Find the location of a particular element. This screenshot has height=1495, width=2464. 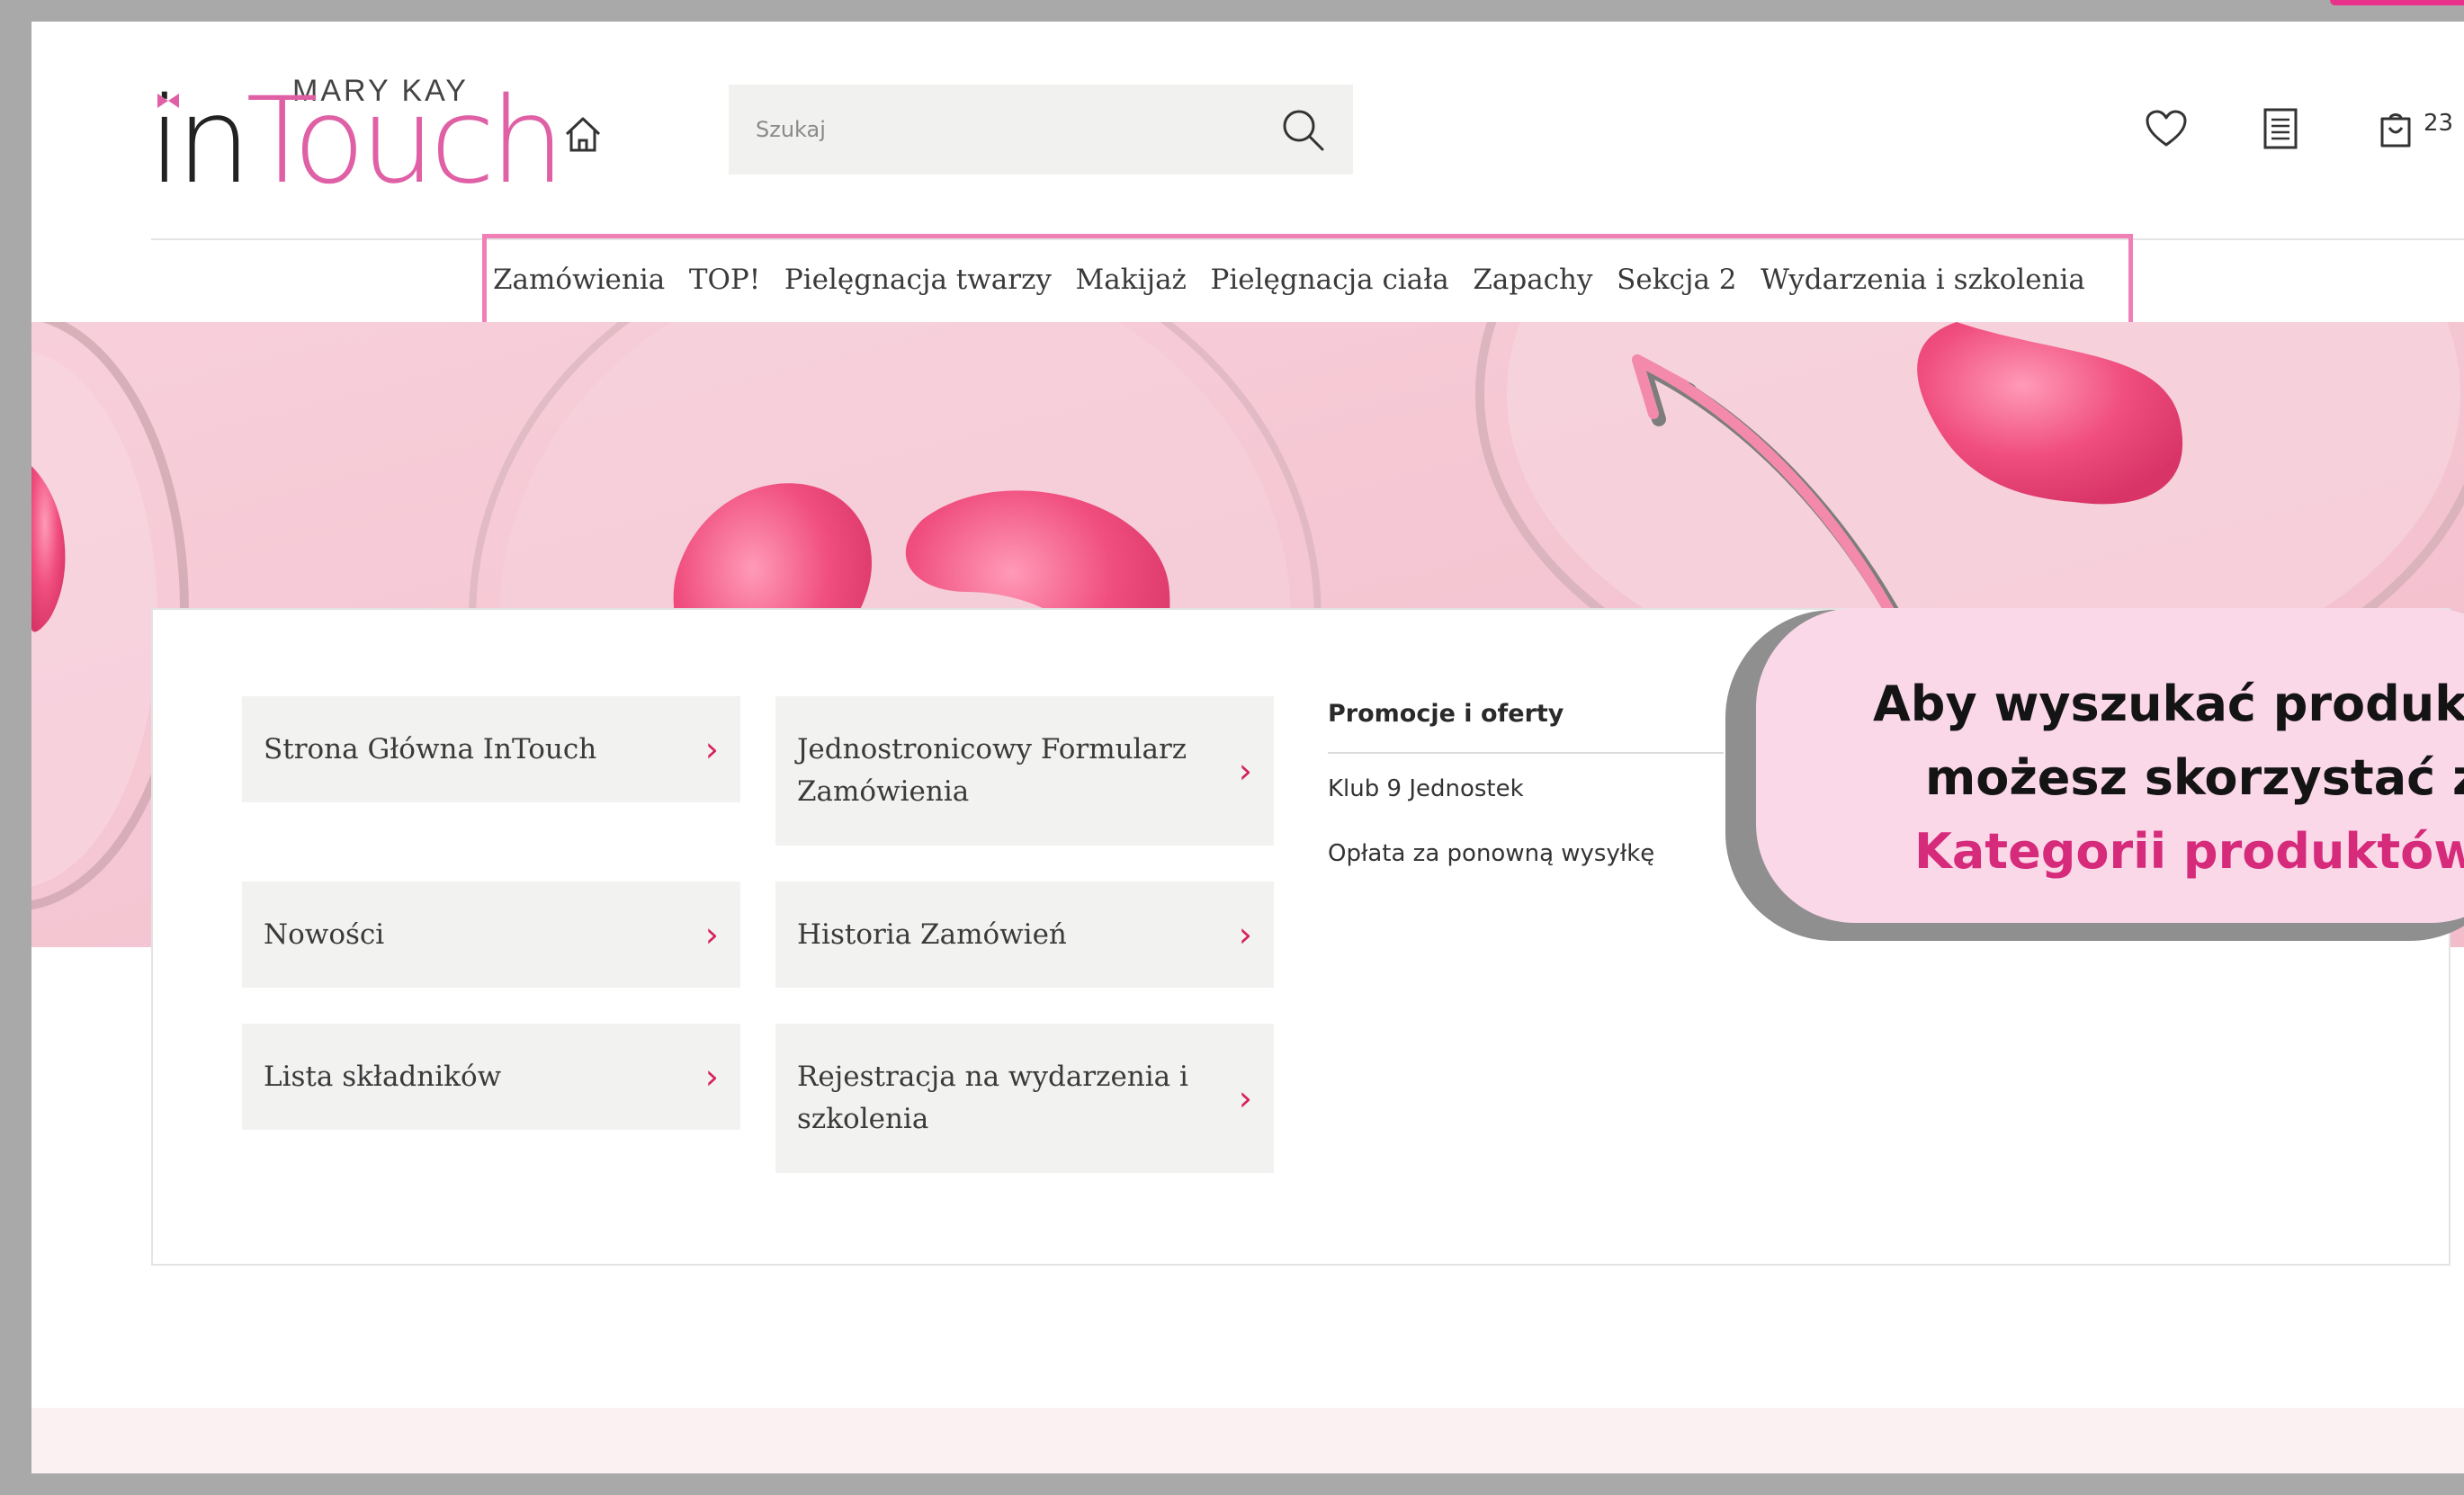

document-list-icon is located at coordinates (2280, 128).